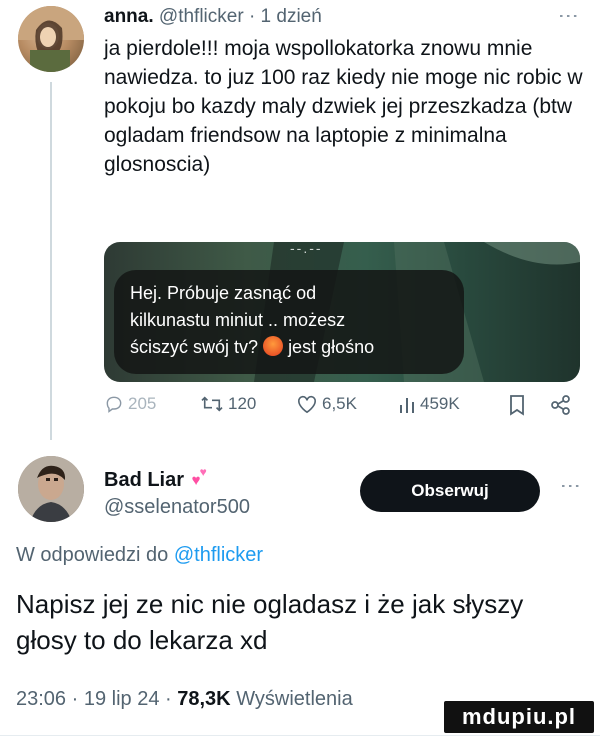 Image resolution: width=600 pixels, height=738 pixels. I want to click on message-line-1: Hej. Próbuje zasnąć od, so click(223, 293).